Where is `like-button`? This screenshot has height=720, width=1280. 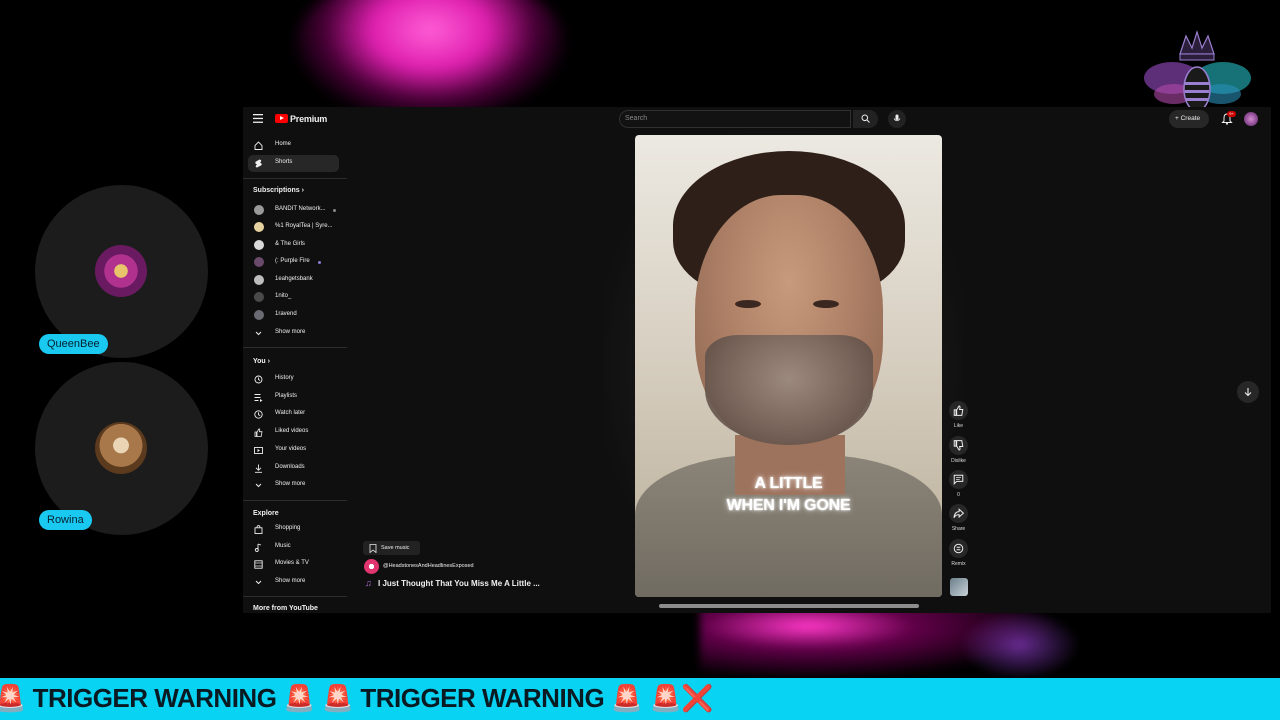 like-button is located at coordinates (958, 410).